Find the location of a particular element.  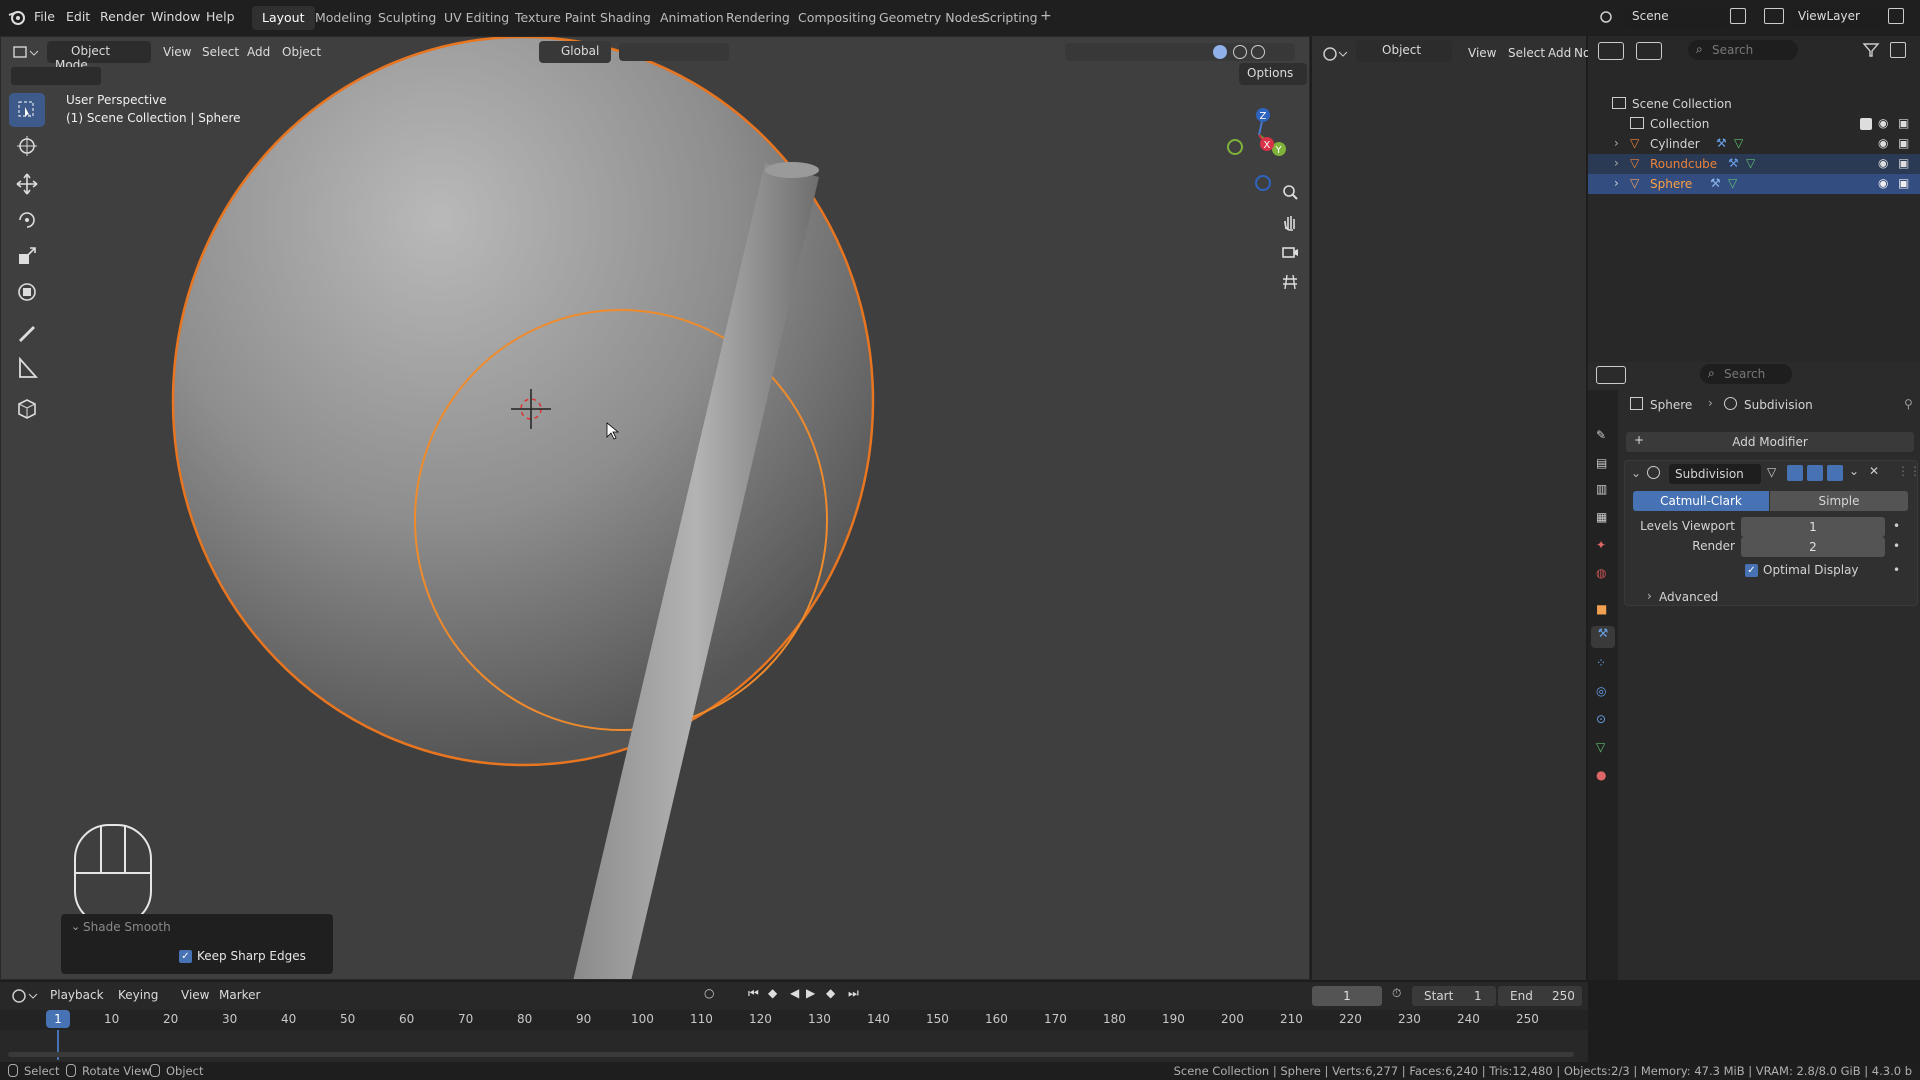

next-keyframe-icon: ◆ is located at coordinates (830, 993).